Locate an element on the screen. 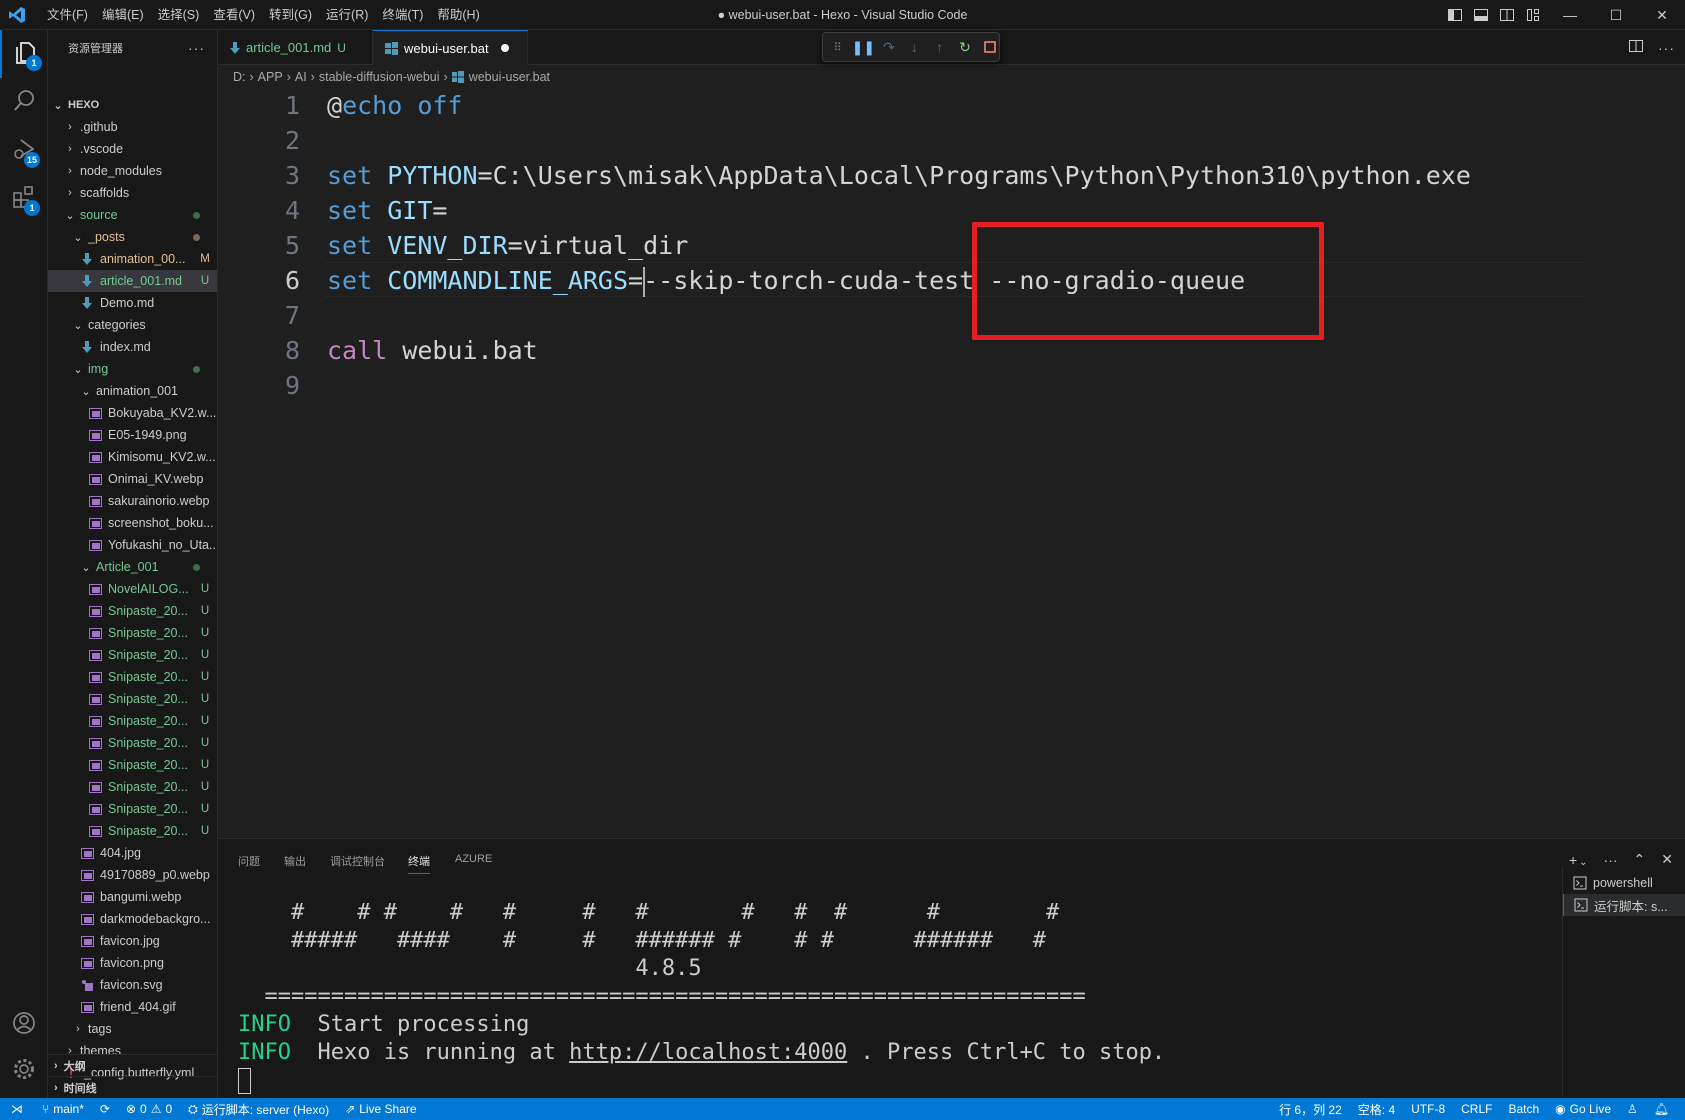 The image size is (1685, 1120). menu-file: 文件(F) is located at coordinates (67, 15).